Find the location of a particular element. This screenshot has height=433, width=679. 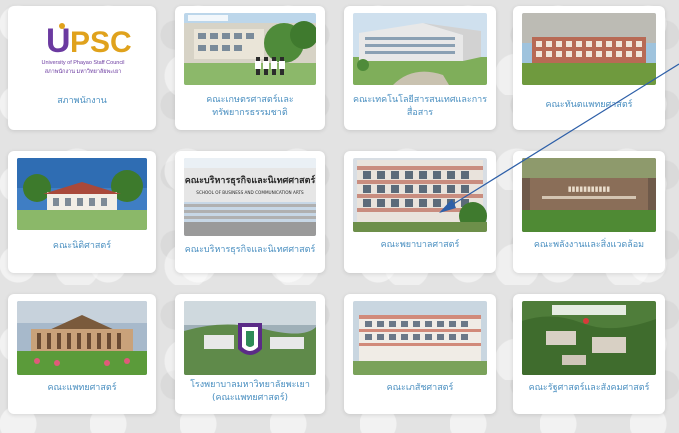

card-label: โรงพยาบาลมหาวิทยาลัยพะเยา is located at coordinates (250, 385).